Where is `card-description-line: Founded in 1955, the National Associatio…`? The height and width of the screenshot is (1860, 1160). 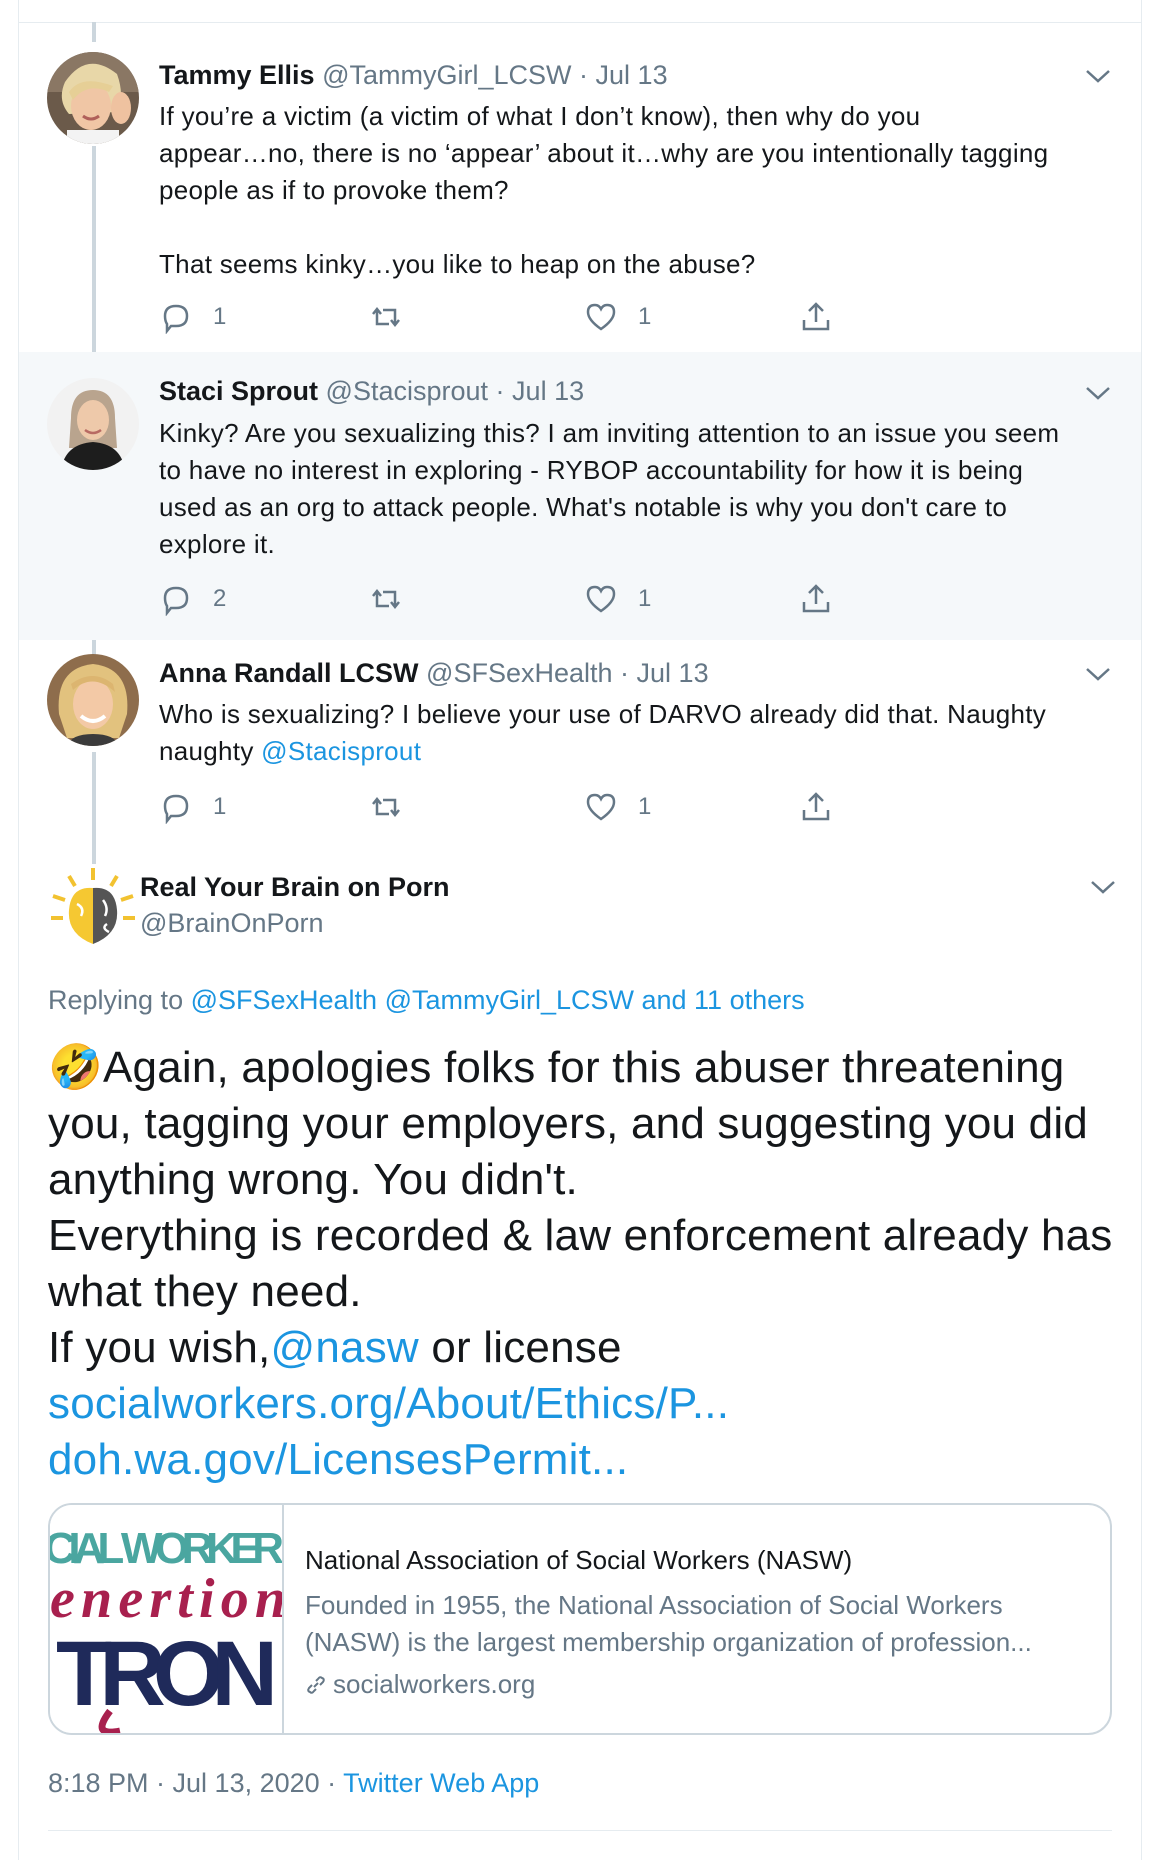 card-description-line: Founded in 1955, the National Associatio… is located at coordinates (654, 1605).